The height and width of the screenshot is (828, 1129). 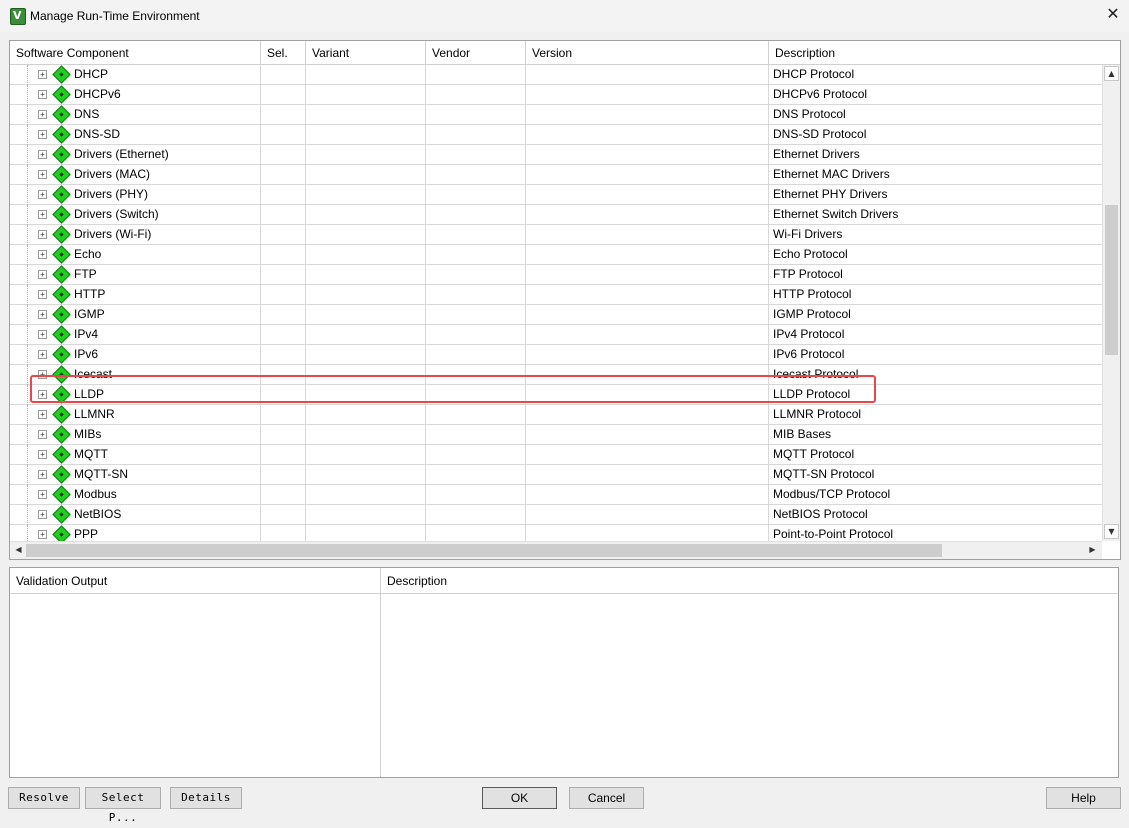 What do you see at coordinates (556, 215) in the screenshot?
I see `table-row: + Drivers (Switch) Ethernet Switch Drivers` at bounding box center [556, 215].